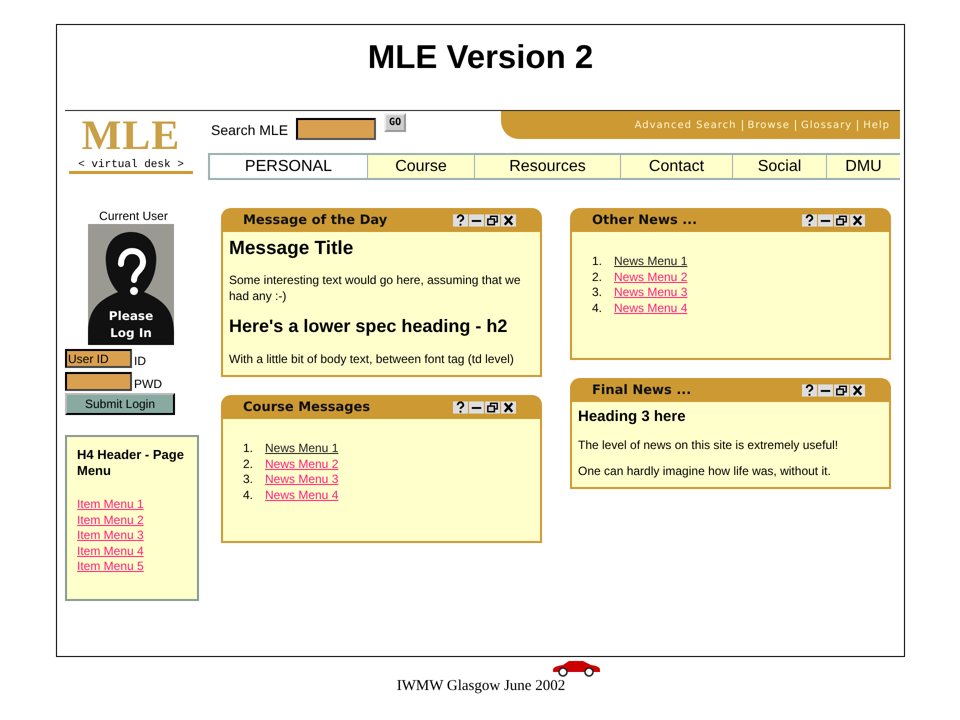  What do you see at coordinates (632, 416) in the screenshot?
I see `news-heading: Heading 3 here` at bounding box center [632, 416].